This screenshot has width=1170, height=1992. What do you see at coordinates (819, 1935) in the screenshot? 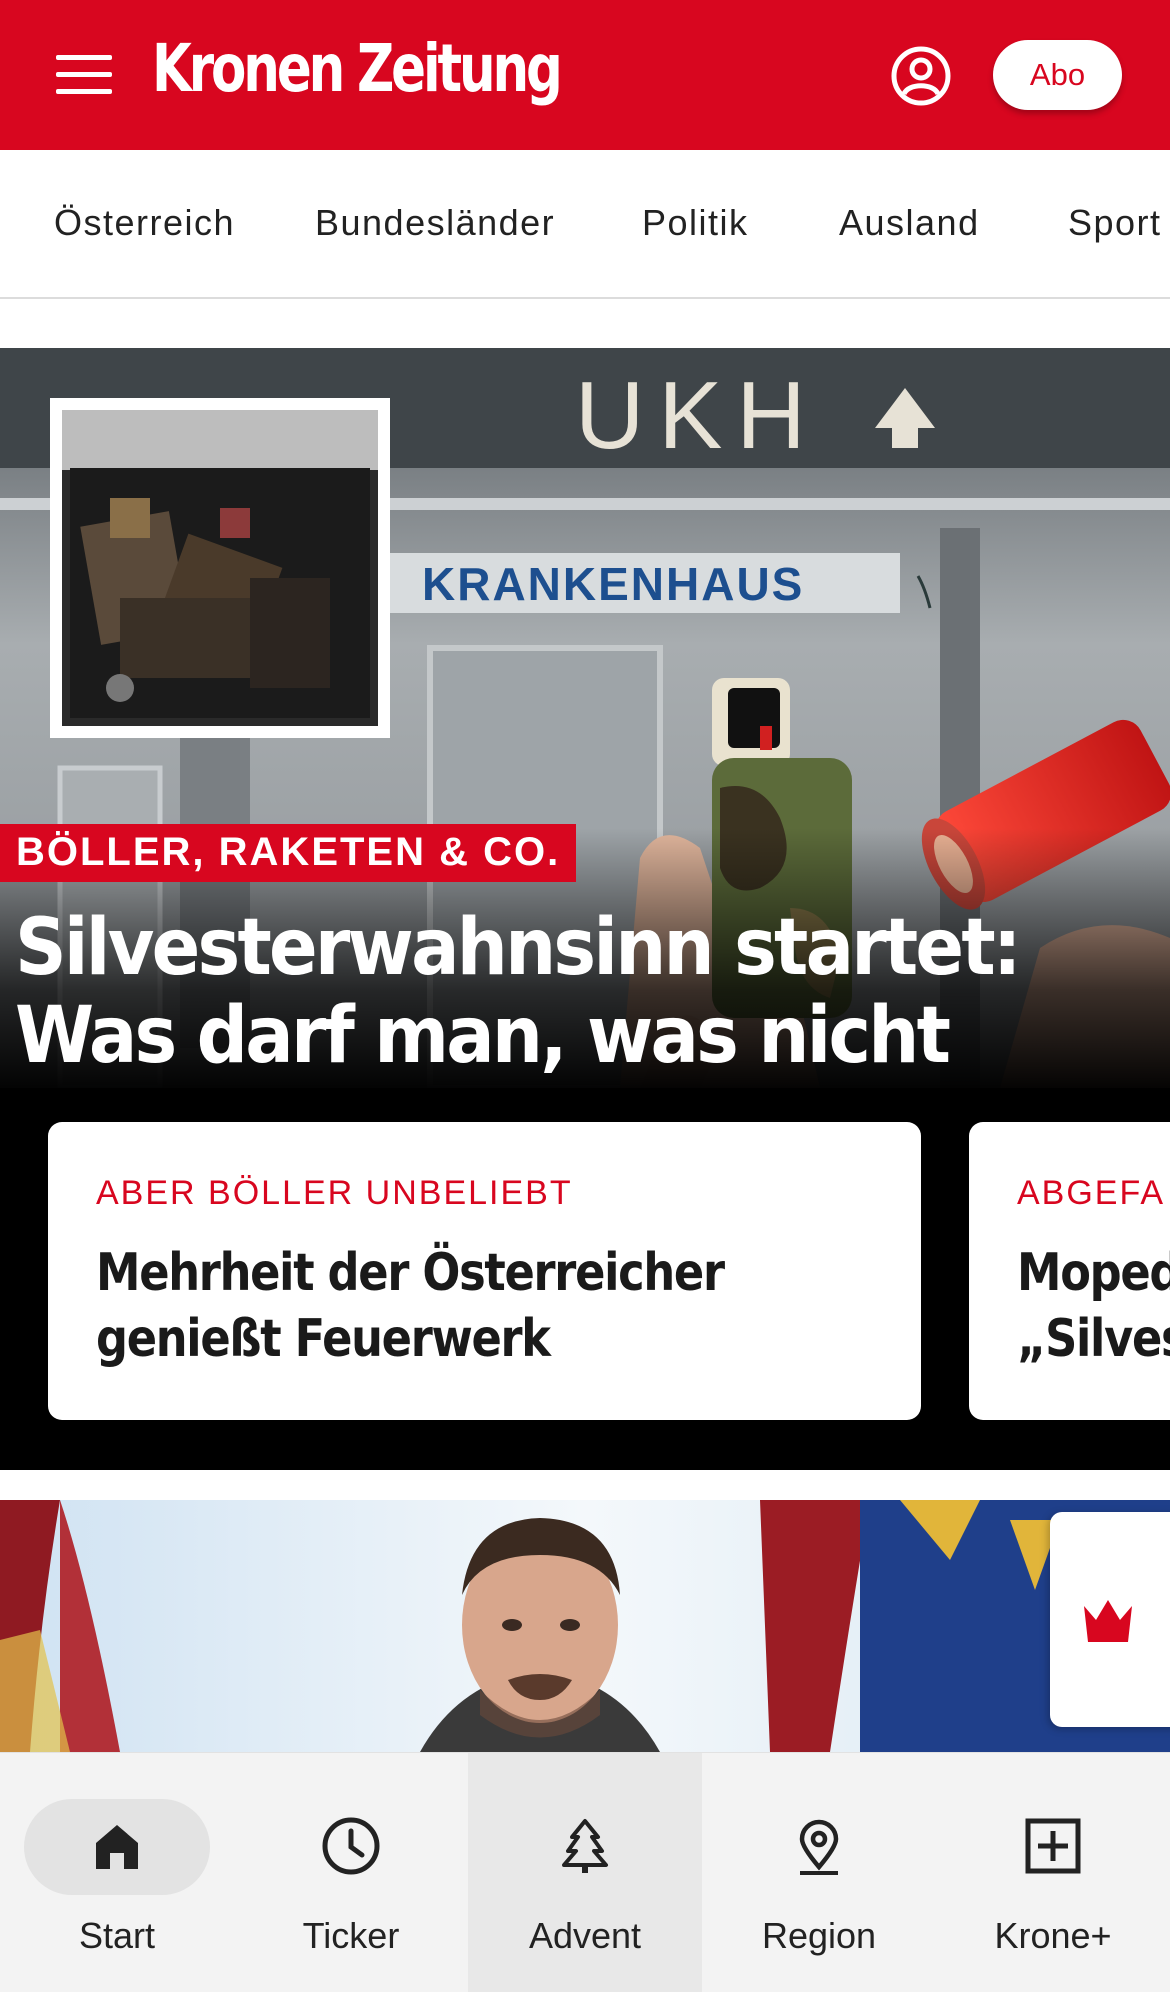
I see `bottom-nav-label: Region` at bounding box center [819, 1935].